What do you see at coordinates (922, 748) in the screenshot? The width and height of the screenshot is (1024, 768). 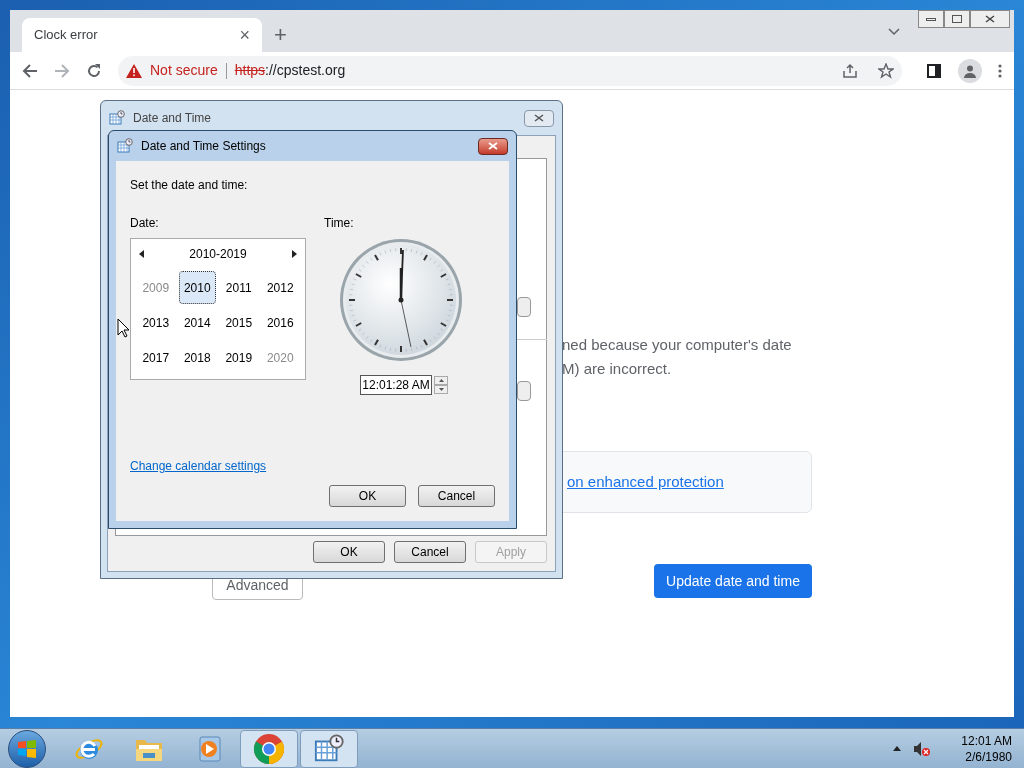 I see `speaker-muted-icon` at bounding box center [922, 748].